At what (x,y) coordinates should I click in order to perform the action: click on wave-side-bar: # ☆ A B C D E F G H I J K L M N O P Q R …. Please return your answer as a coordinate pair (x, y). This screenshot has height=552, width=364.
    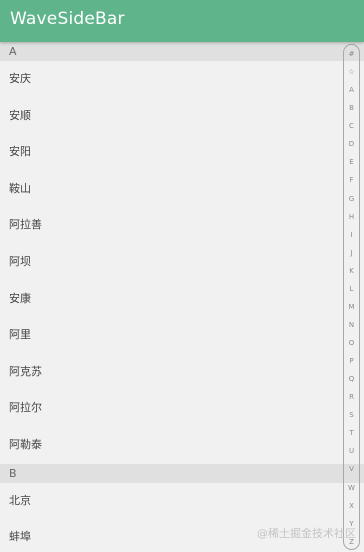
    Looking at the image, I should click on (351, 297).